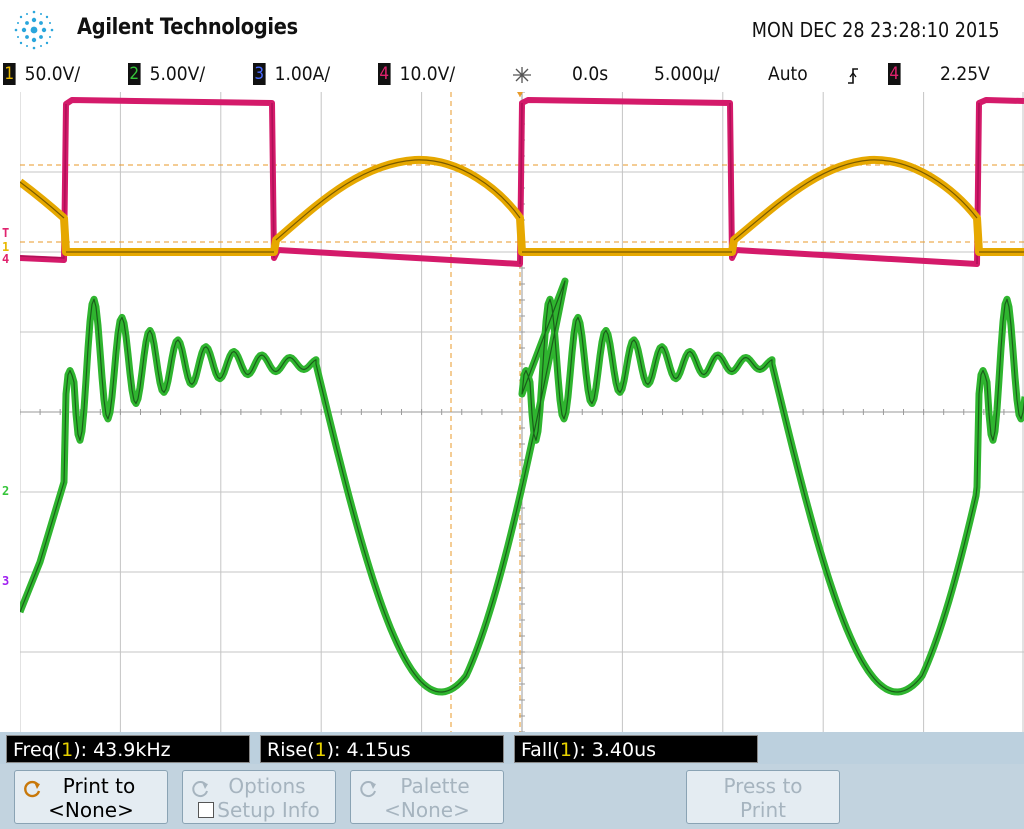  Describe the element at coordinates (5, 259) in the screenshot. I see `channel-4-ground-marker: 4` at that location.